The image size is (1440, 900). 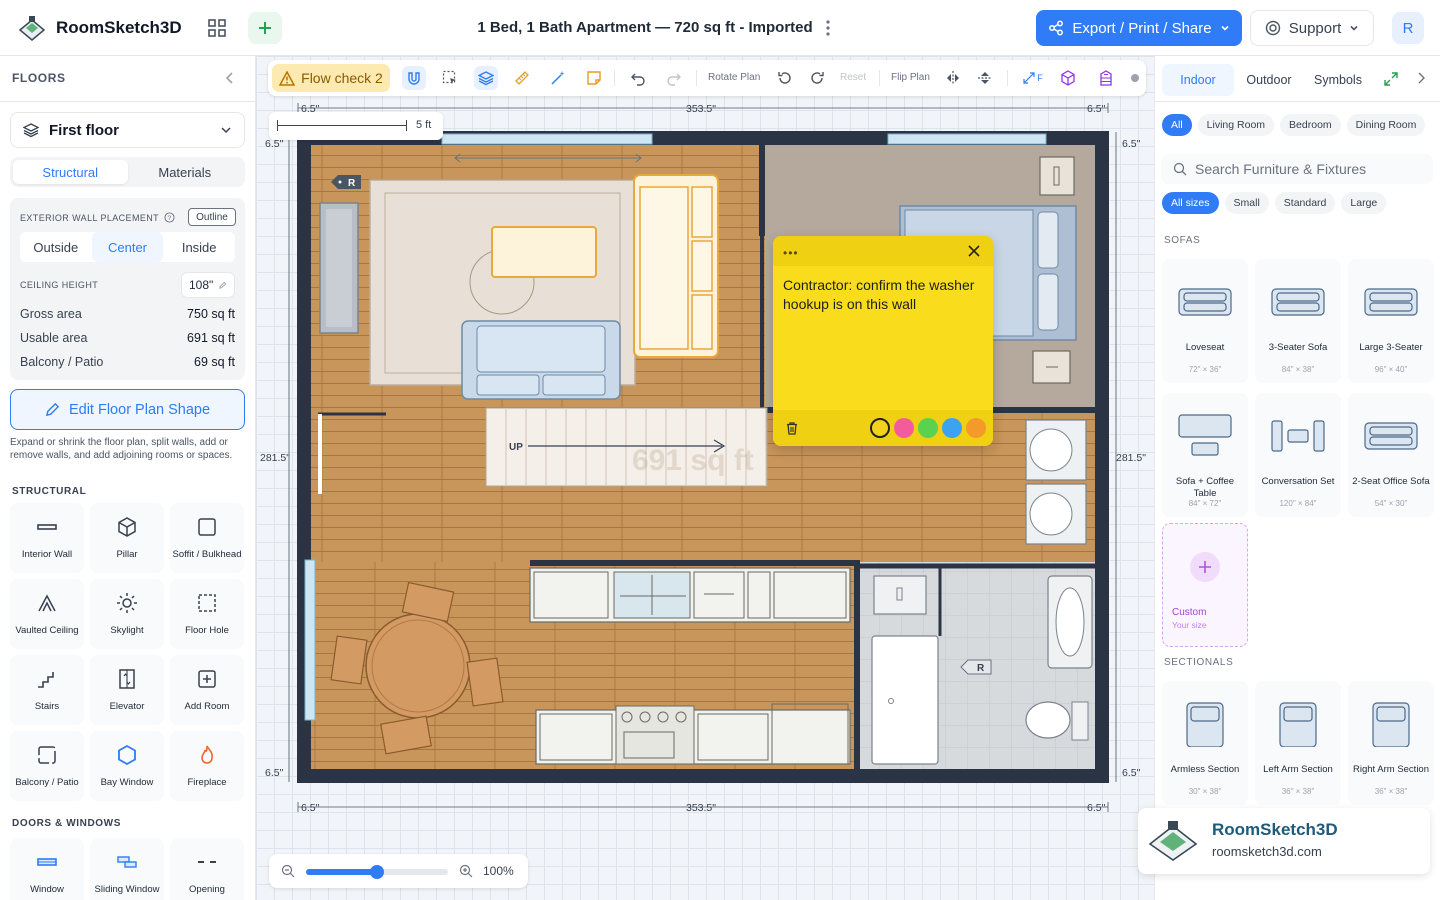 I want to click on notes-button, so click(x=594, y=78).